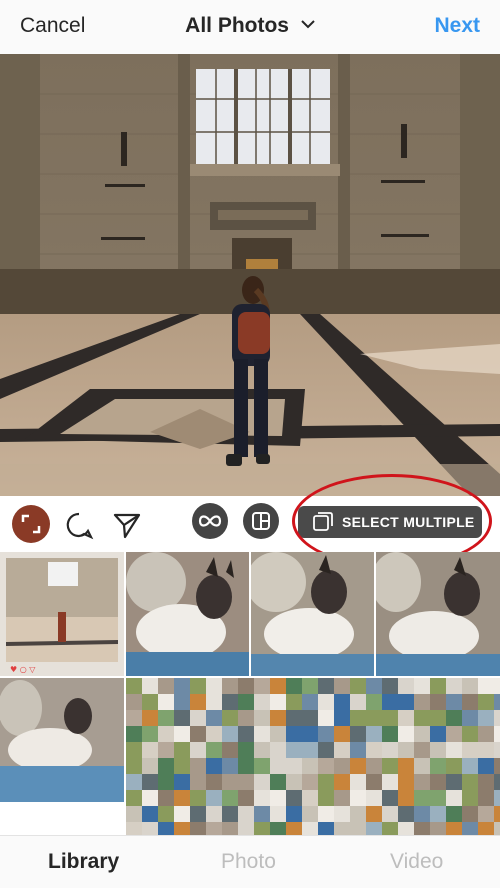 Image resolution: width=500 pixels, height=888 pixels. What do you see at coordinates (390, 522) in the screenshot?
I see `select-multiple-button: SELECT MULTIPLE` at bounding box center [390, 522].